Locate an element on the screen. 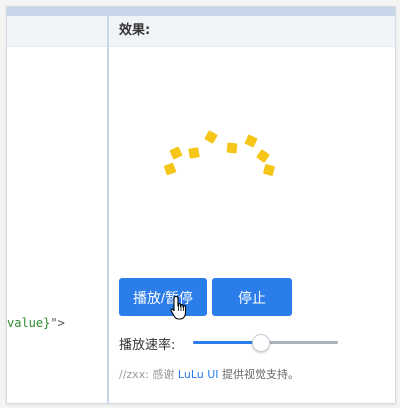  top-bar is located at coordinates (201, 11).